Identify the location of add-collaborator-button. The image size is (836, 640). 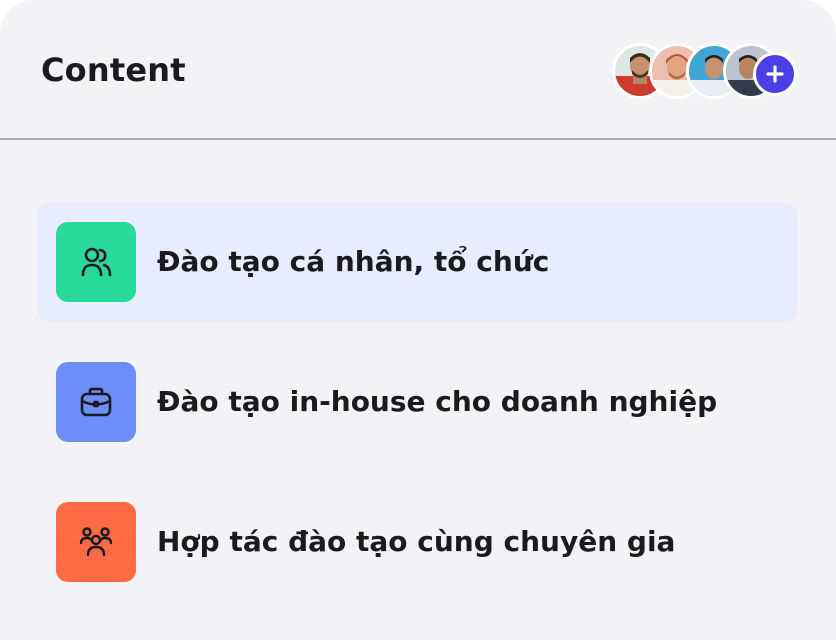
(775, 74).